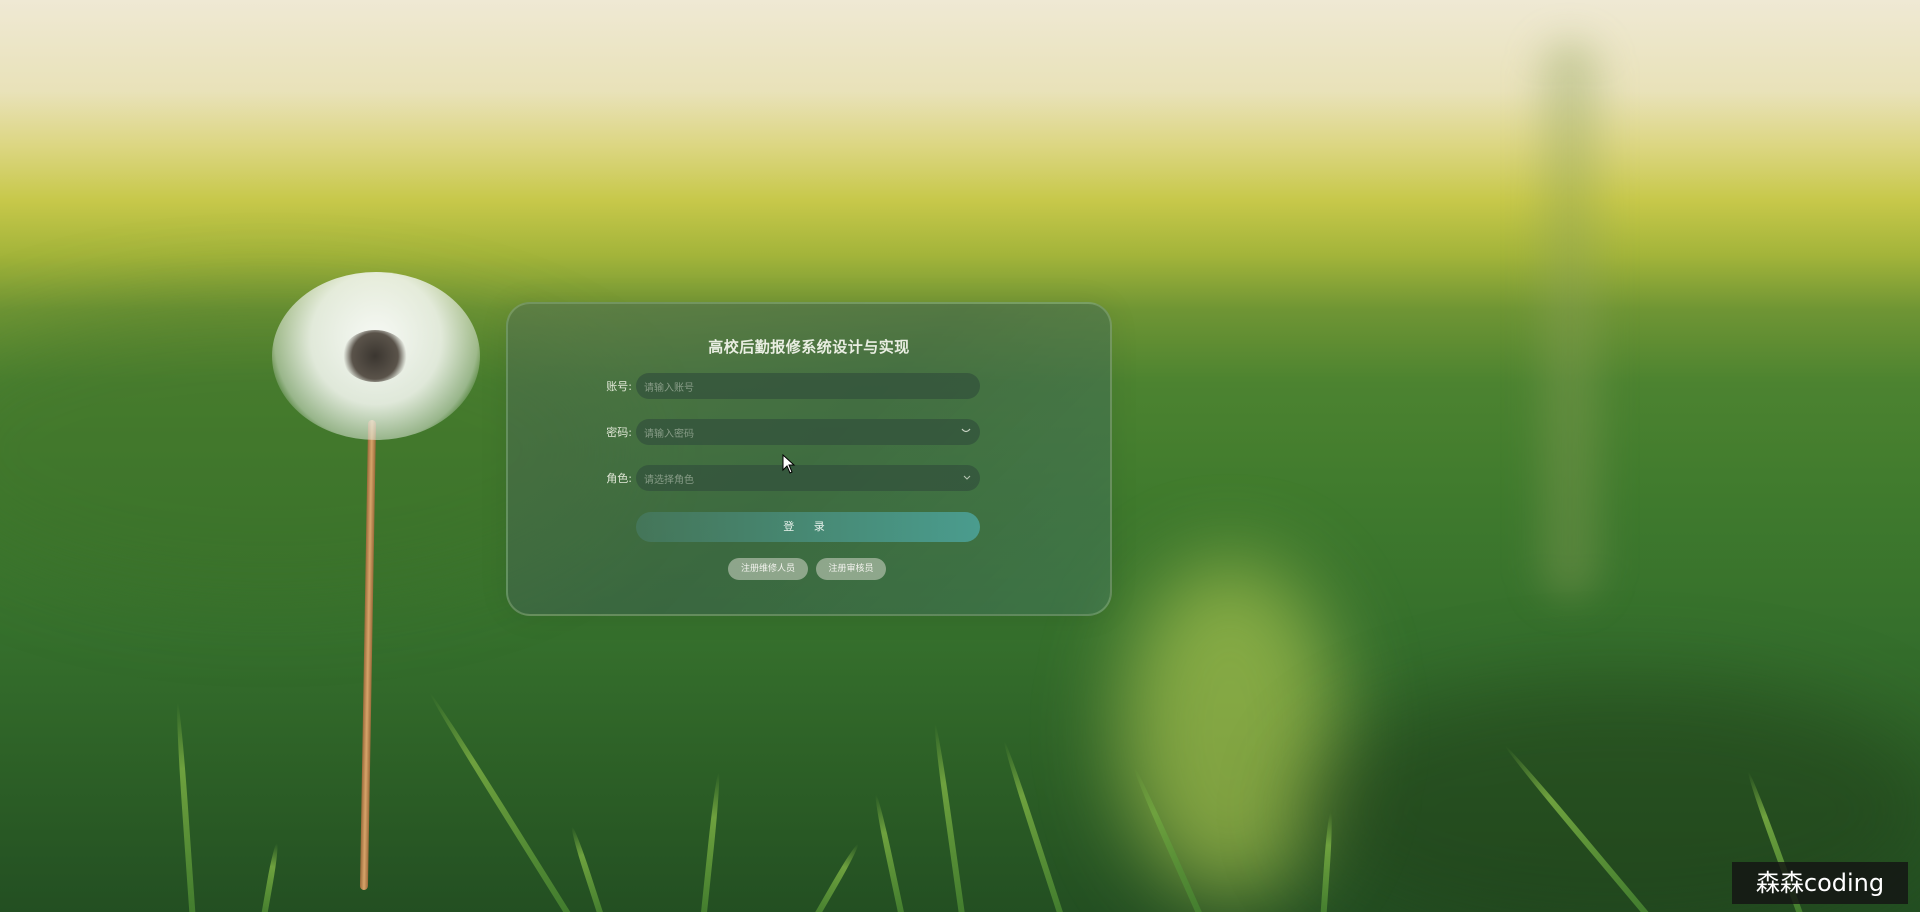 The height and width of the screenshot is (912, 1920). Describe the element at coordinates (789, 464) in the screenshot. I see `mouse-cursor-icon` at that location.